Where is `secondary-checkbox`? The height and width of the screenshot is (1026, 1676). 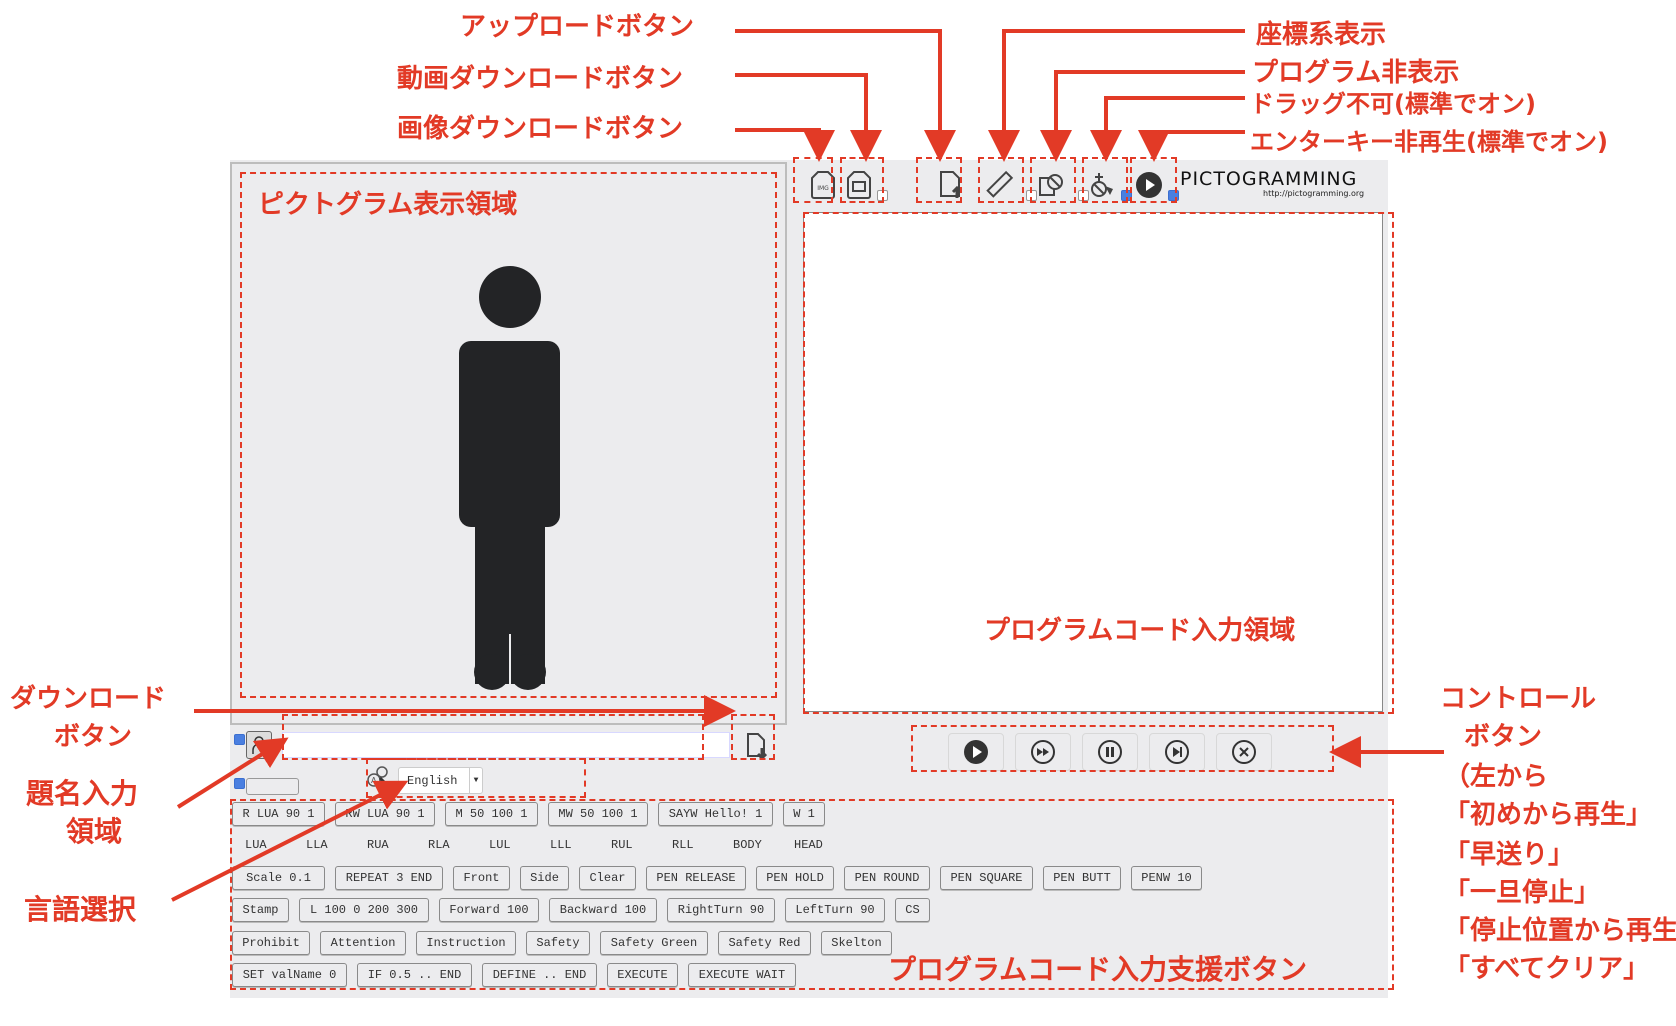 secondary-checkbox is located at coordinates (239, 783).